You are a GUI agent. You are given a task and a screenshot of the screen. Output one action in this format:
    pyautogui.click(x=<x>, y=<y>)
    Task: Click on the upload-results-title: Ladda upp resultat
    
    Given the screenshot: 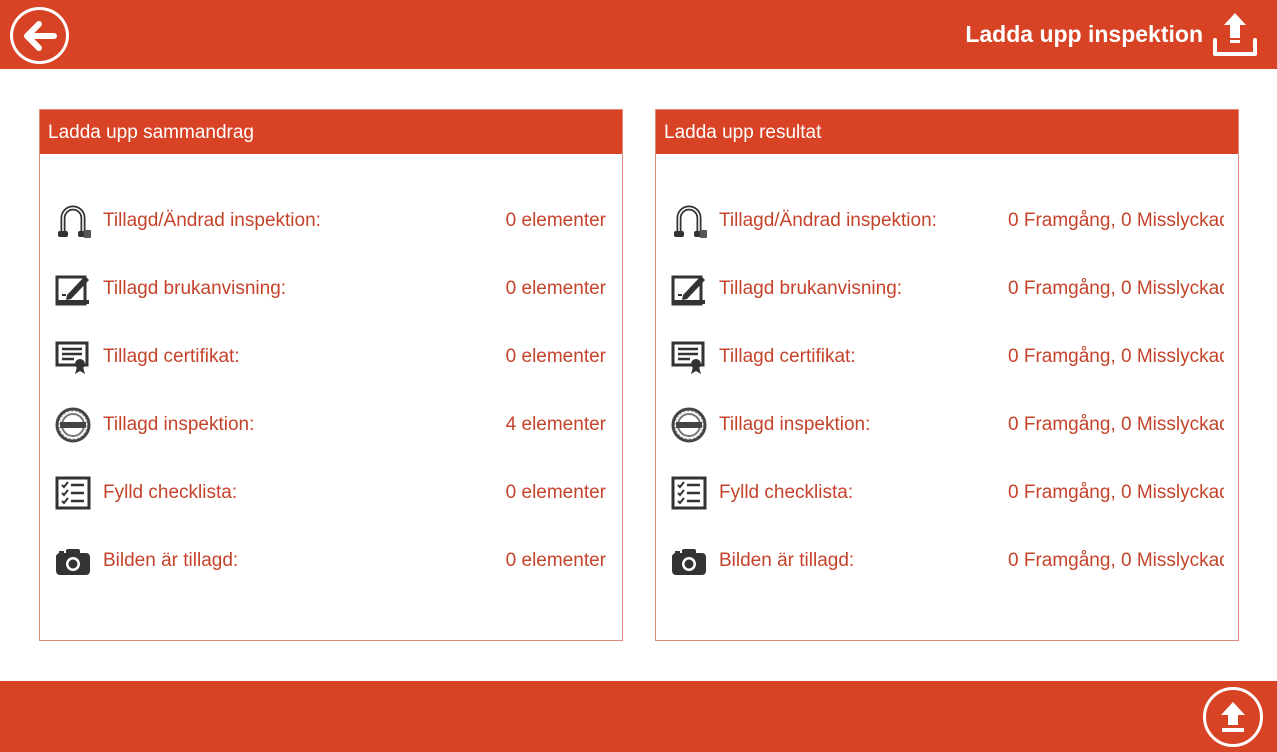 What is the action you would take?
    pyautogui.click(x=947, y=132)
    